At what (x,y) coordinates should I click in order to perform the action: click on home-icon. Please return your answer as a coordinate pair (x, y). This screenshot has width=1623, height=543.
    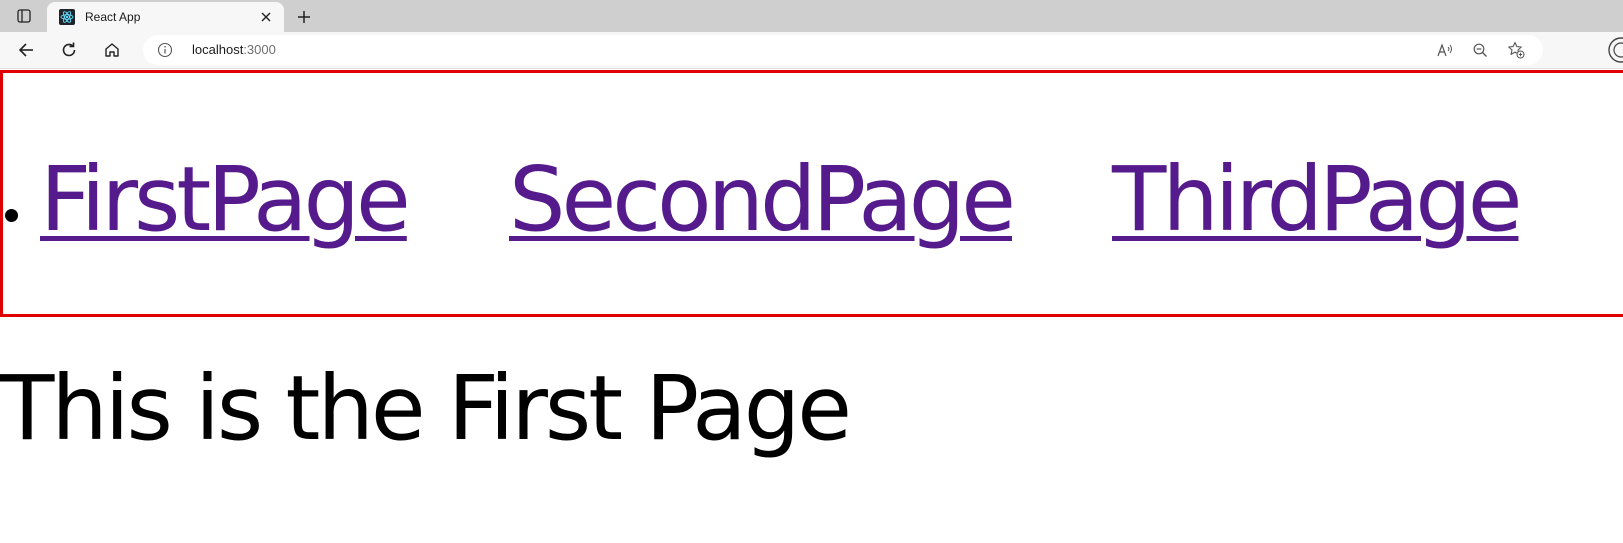
    Looking at the image, I should click on (112, 50).